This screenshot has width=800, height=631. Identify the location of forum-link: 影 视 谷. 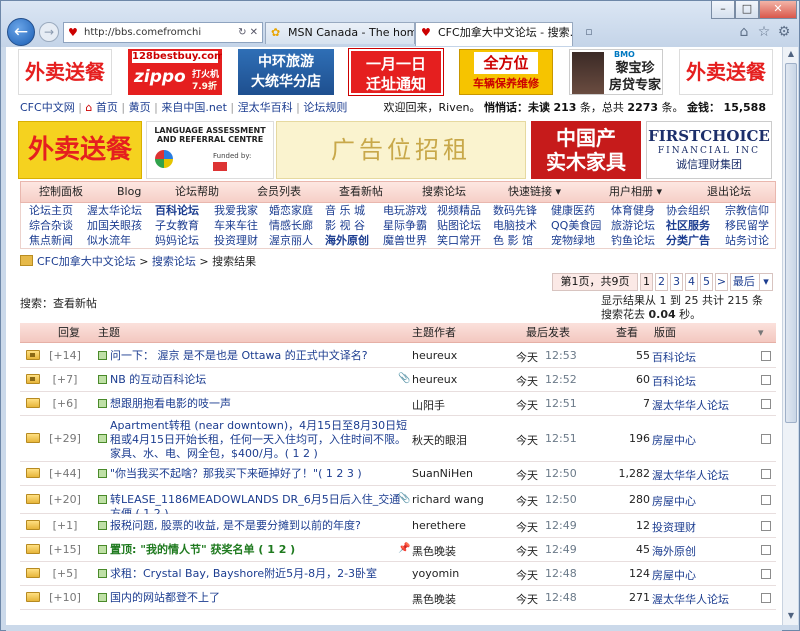
(345, 225).